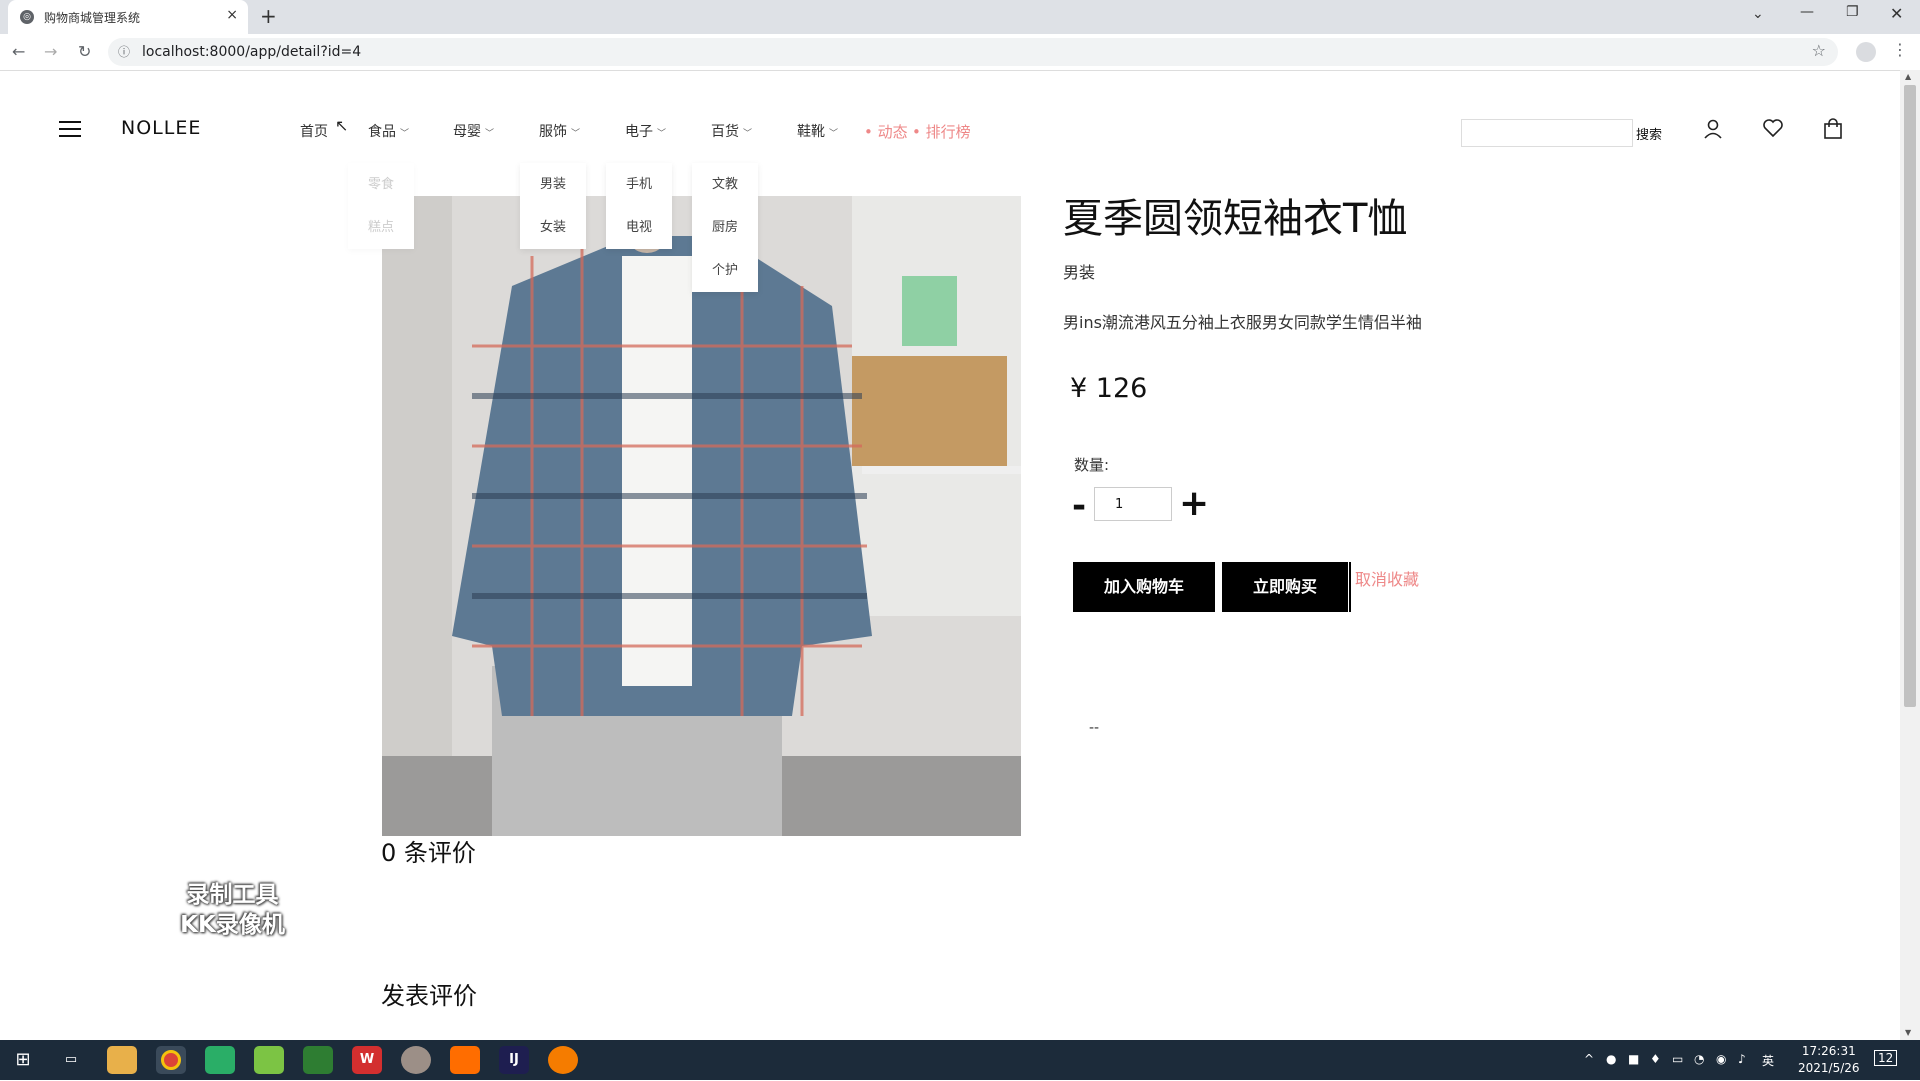 Image resolution: width=1920 pixels, height=1081 pixels. I want to click on tray-app-icon: ■, so click(1633, 1059).